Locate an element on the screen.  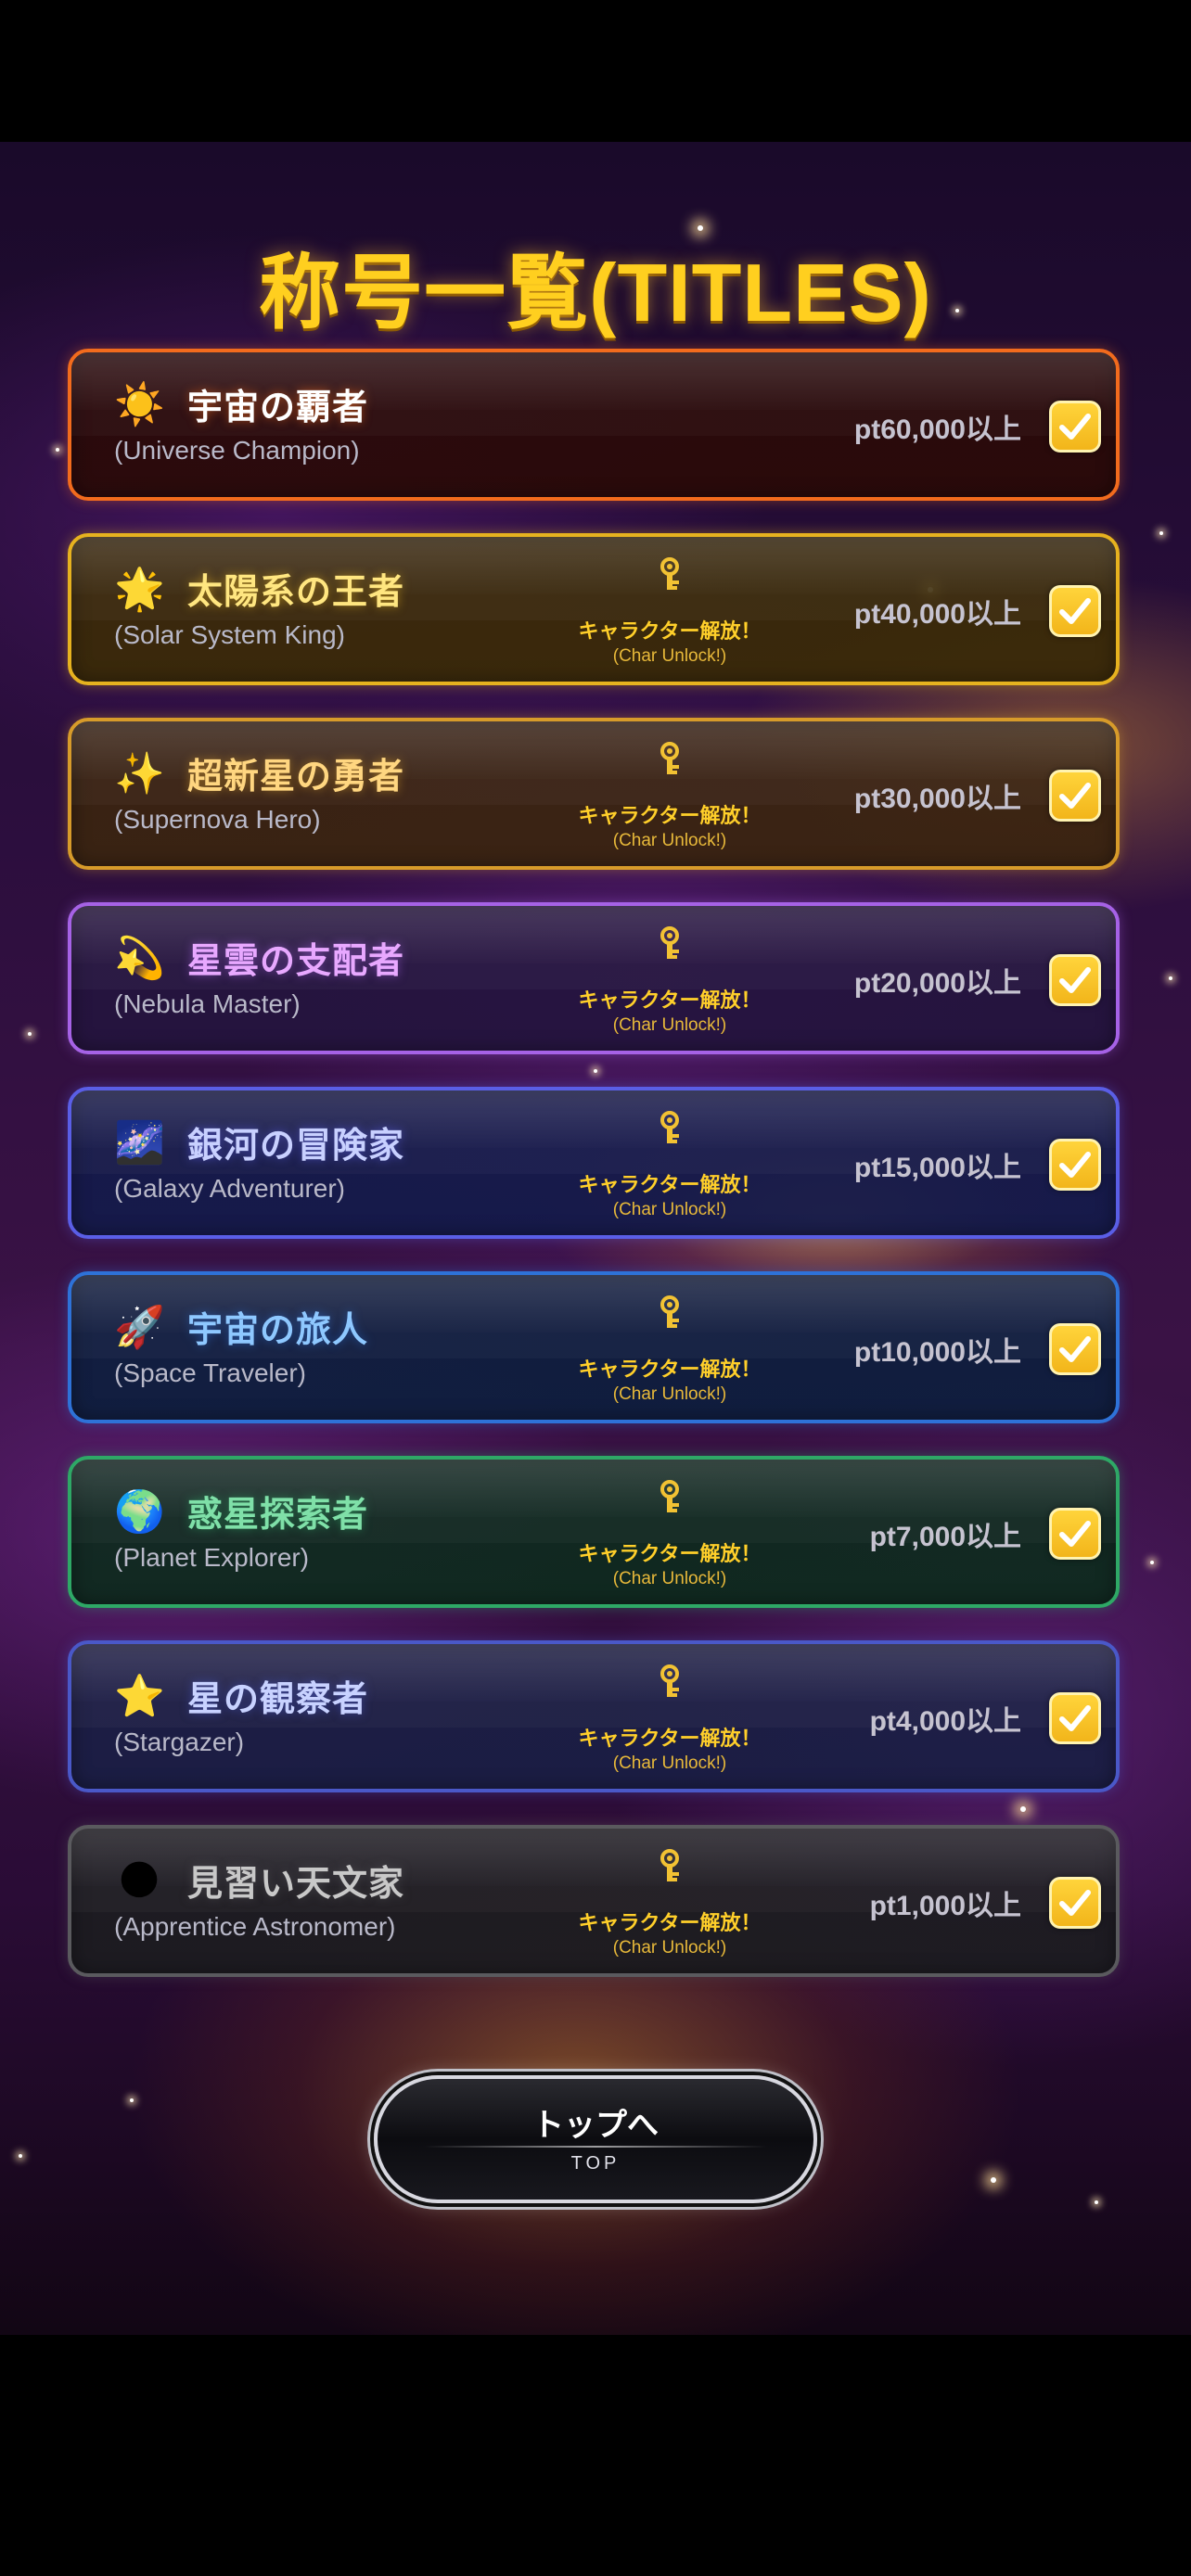
top-button-sublabel: TOP is located at coordinates (595, 2164).